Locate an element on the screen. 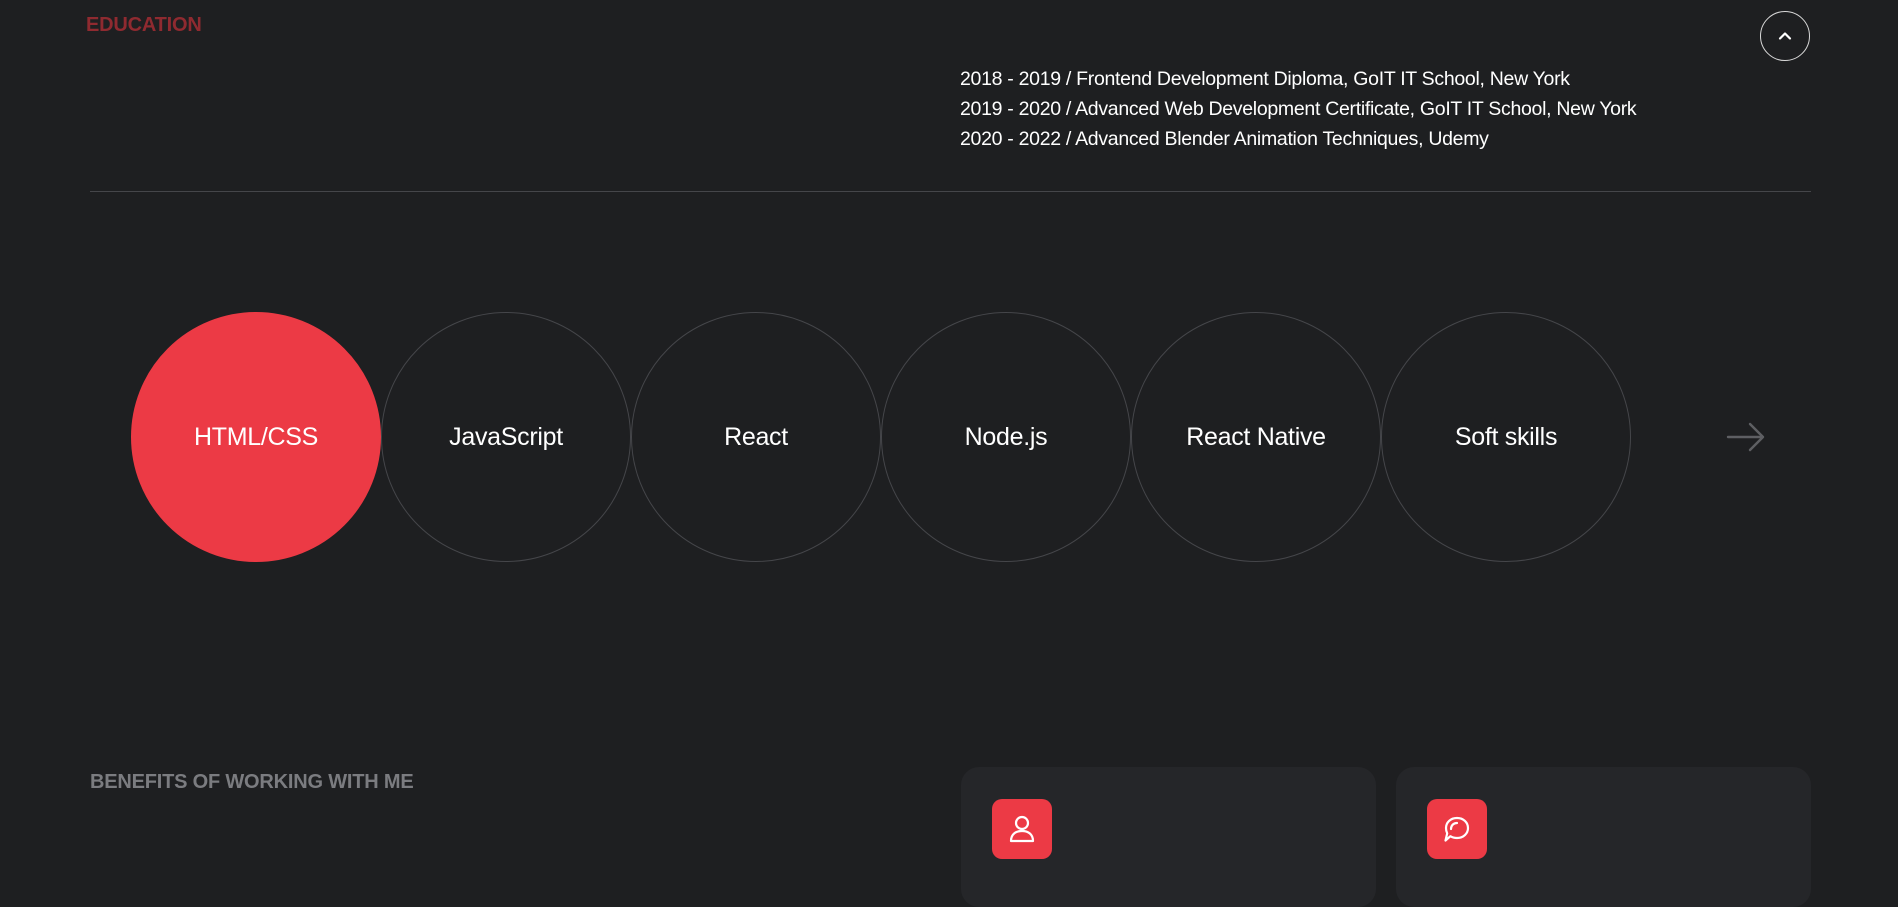  skill-tab-react-native: React Native is located at coordinates (1256, 437).